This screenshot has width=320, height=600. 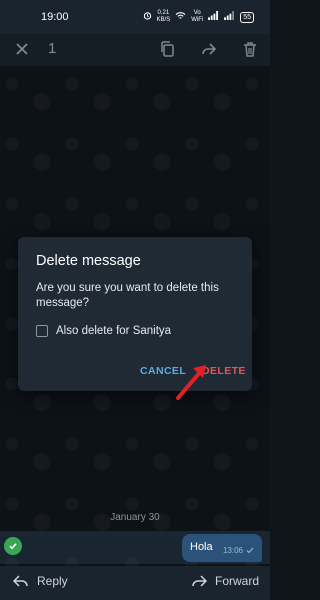 I want to click on vowifi-label: Vo WiFi, so click(x=197, y=16).